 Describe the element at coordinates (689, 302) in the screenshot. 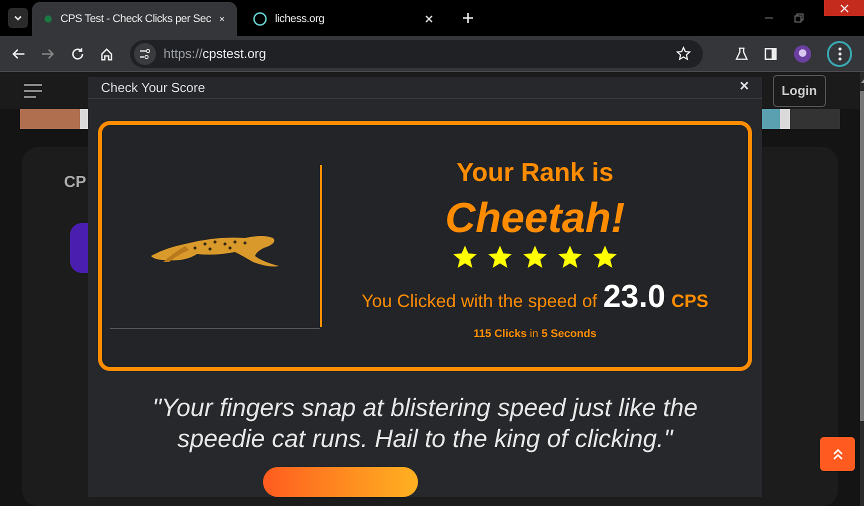

I see `speed-unit: CPS` at that location.